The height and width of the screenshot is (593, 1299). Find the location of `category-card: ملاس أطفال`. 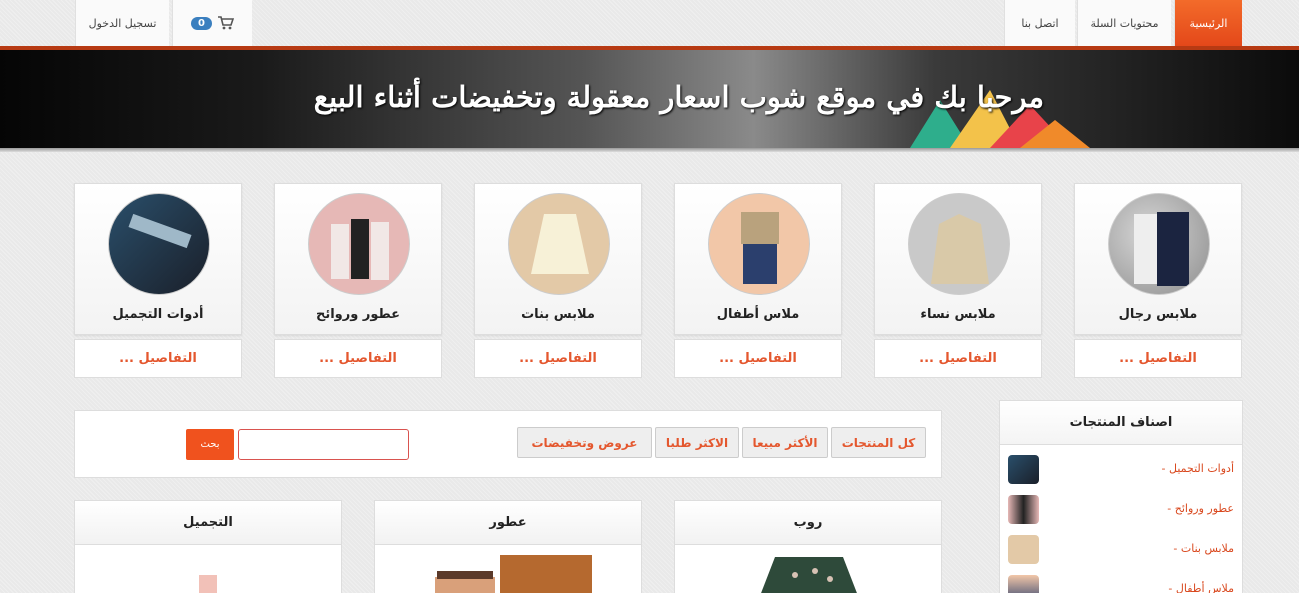

category-card: ملاس أطفال is located at coordinates (758, 259).